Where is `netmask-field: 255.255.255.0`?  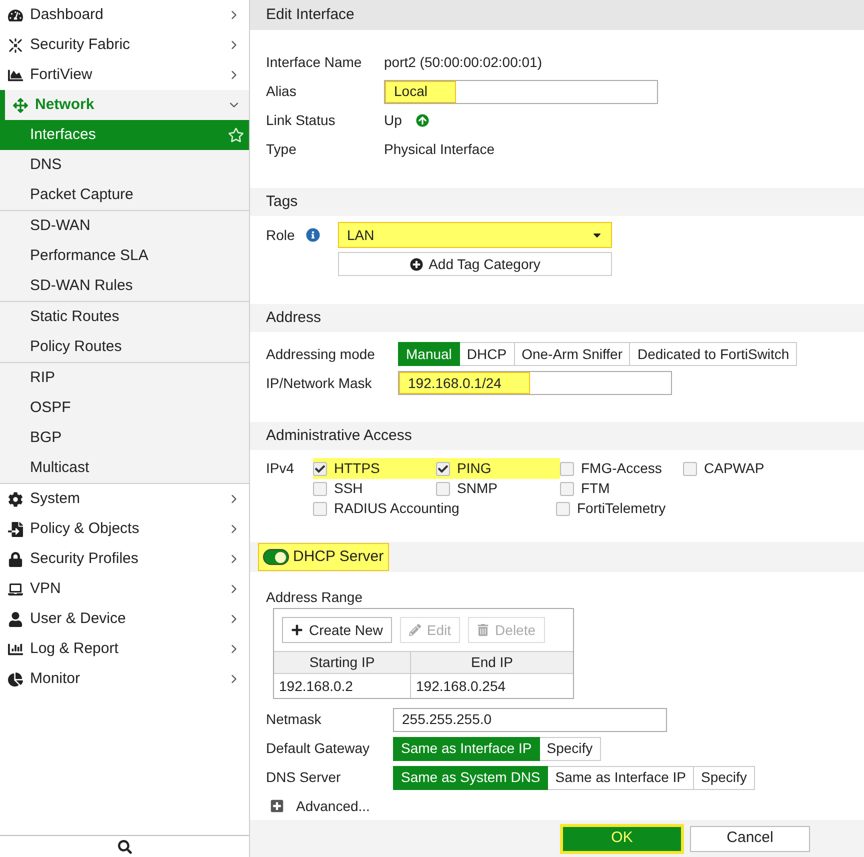 netmask-field: 255.255.255.0 is located at coordinates (530, 720).